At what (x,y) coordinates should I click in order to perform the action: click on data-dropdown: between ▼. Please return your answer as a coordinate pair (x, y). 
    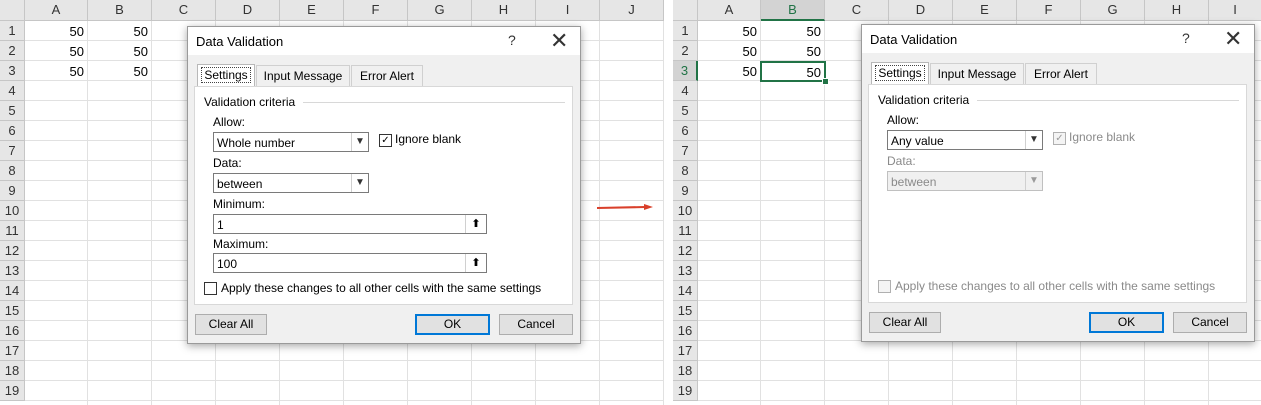
    Looking at the image, I should click on (291, 183).